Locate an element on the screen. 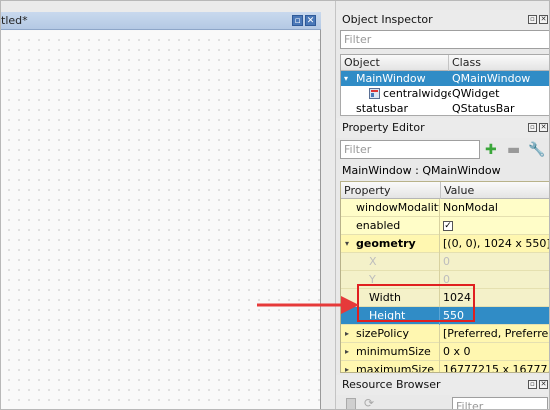 The width and height of the screenshot is (550, 410). property-name: minimumSize is located at coordinates (390, 352).